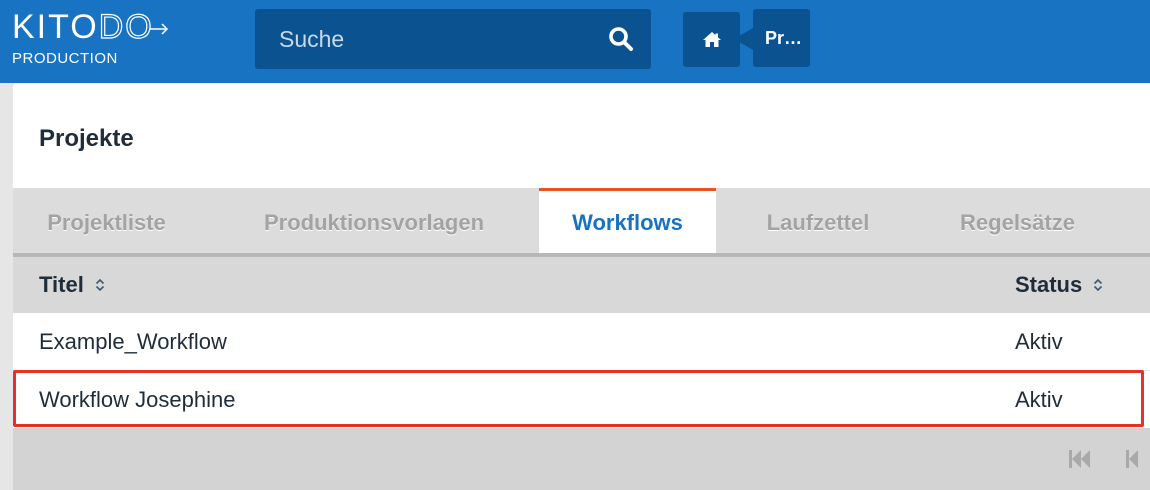  I want to click on column-label-titel: Titel, so click(61, 284).